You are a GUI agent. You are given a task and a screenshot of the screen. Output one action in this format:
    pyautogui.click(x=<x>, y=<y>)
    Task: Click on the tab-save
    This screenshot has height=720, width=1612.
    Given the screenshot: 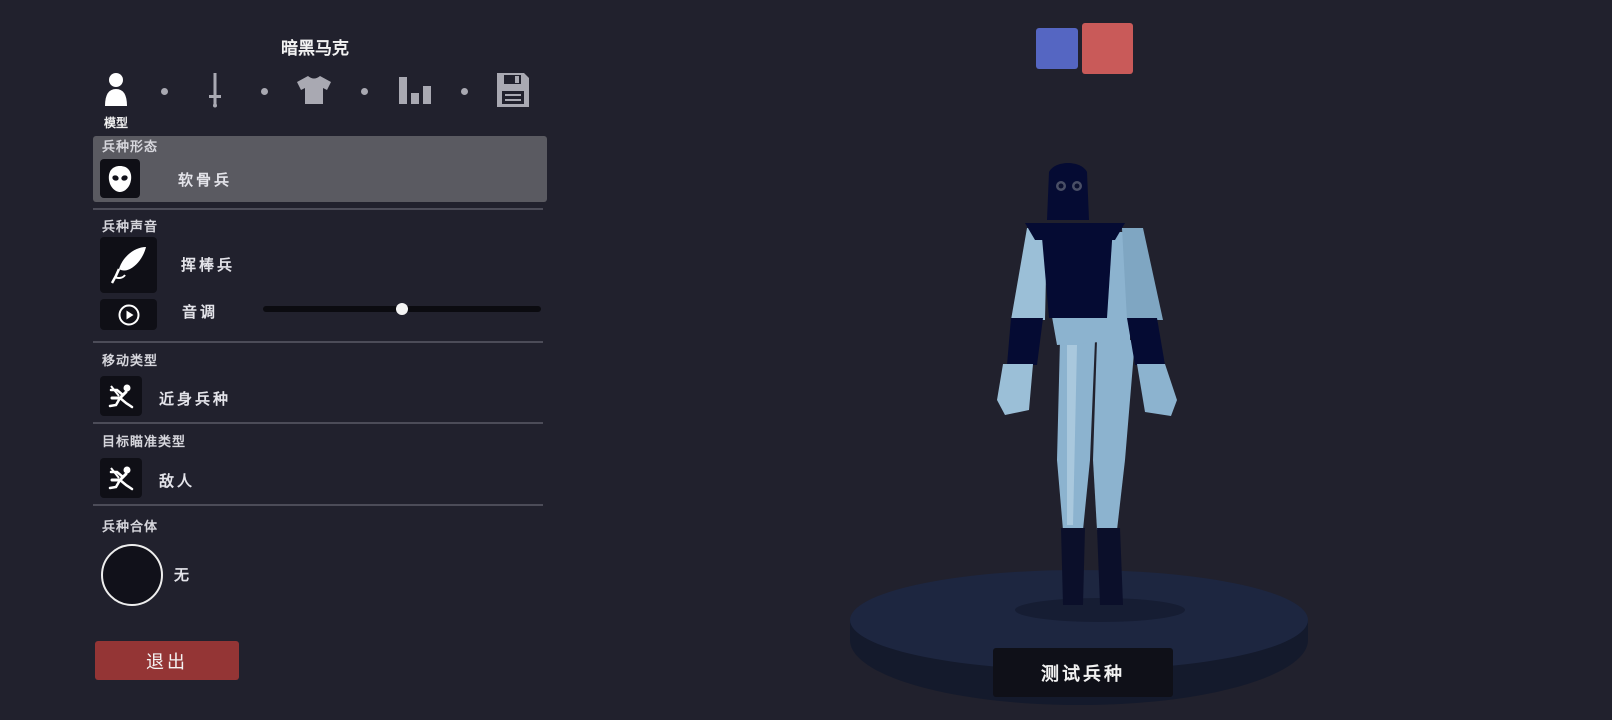 What is the action you would take?
    pyautogui.click(x=513, y=90)
    